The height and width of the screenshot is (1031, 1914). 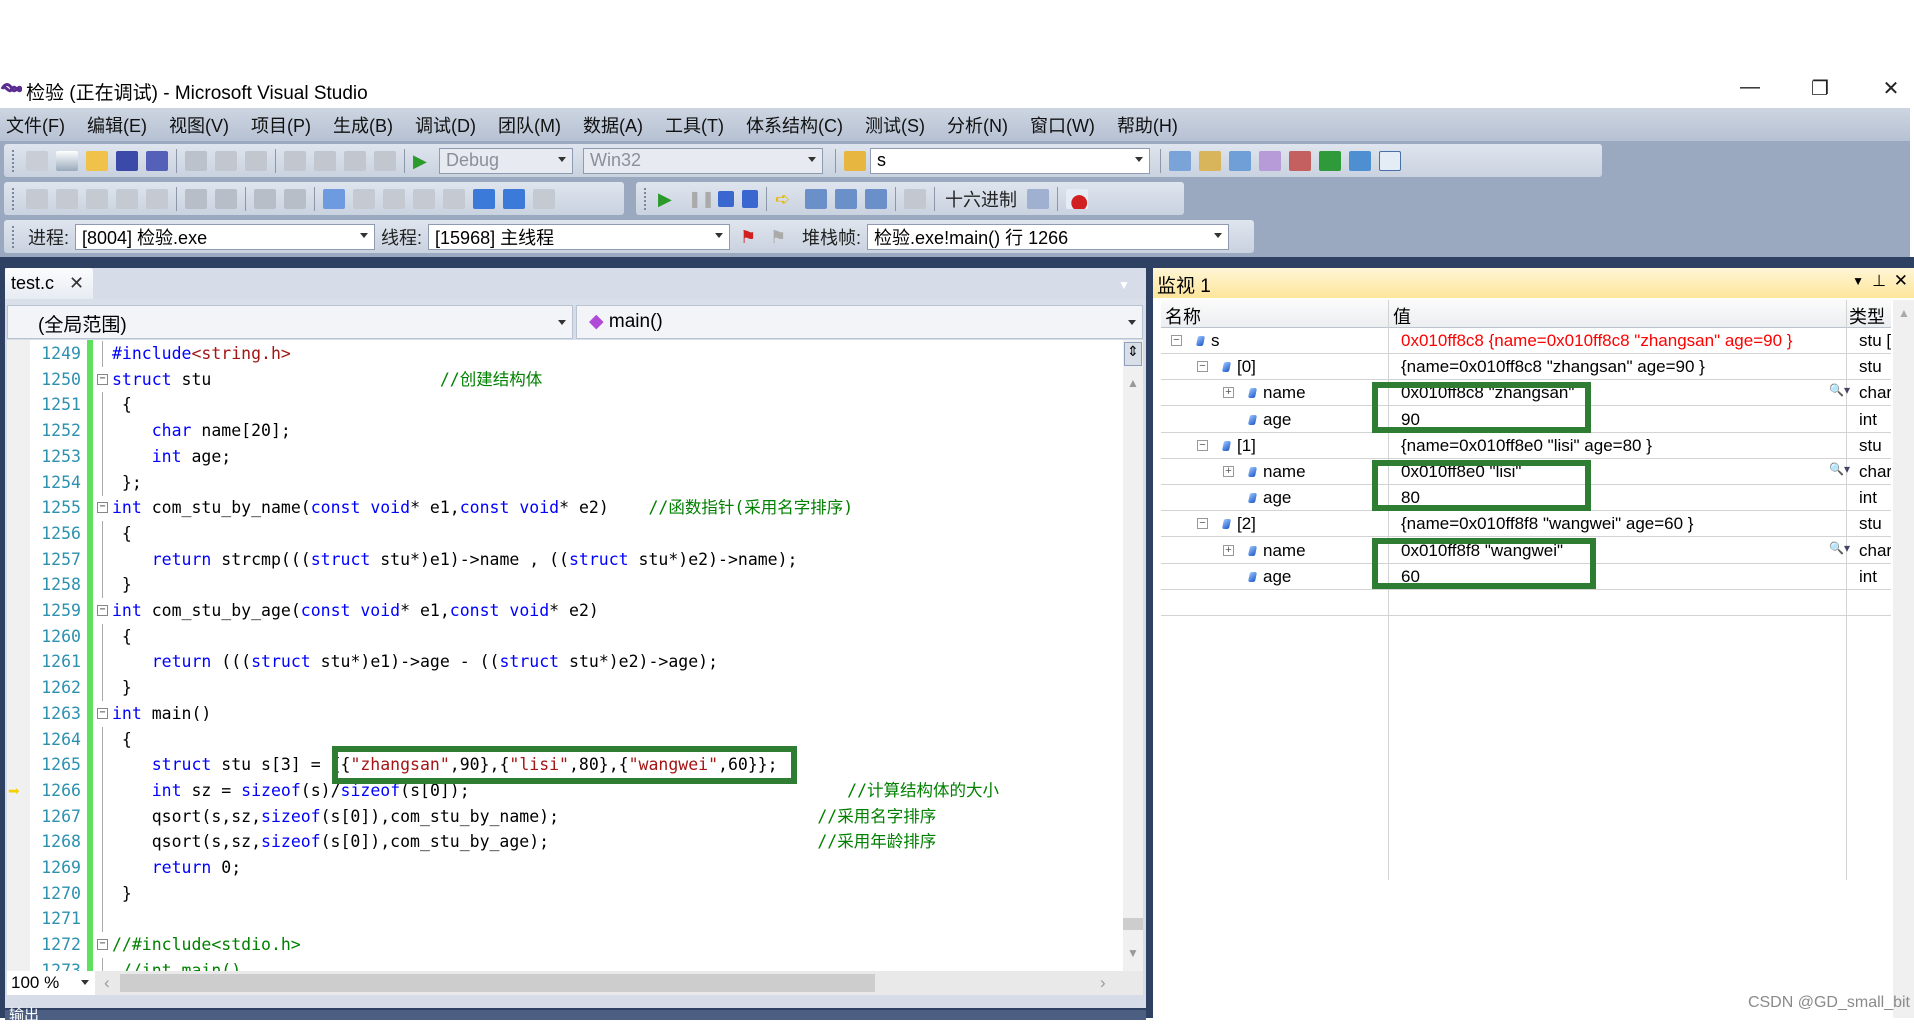 What do you see at coordinates (1867, 316) in the screenshot?
I see `column-type-header: 类型` at bounding box center [1867, 316].